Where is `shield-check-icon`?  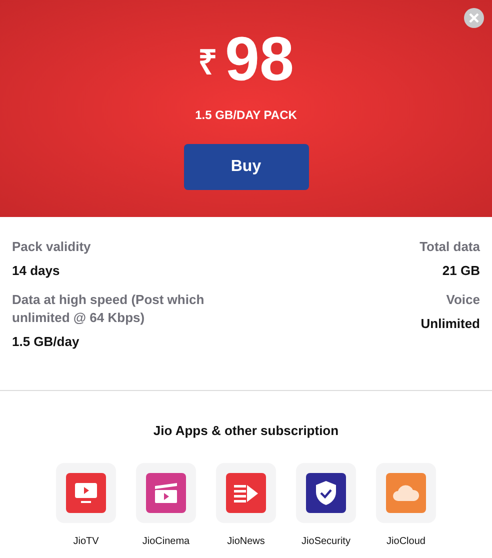
shield-check-icon is located at coordinates (326, 493).